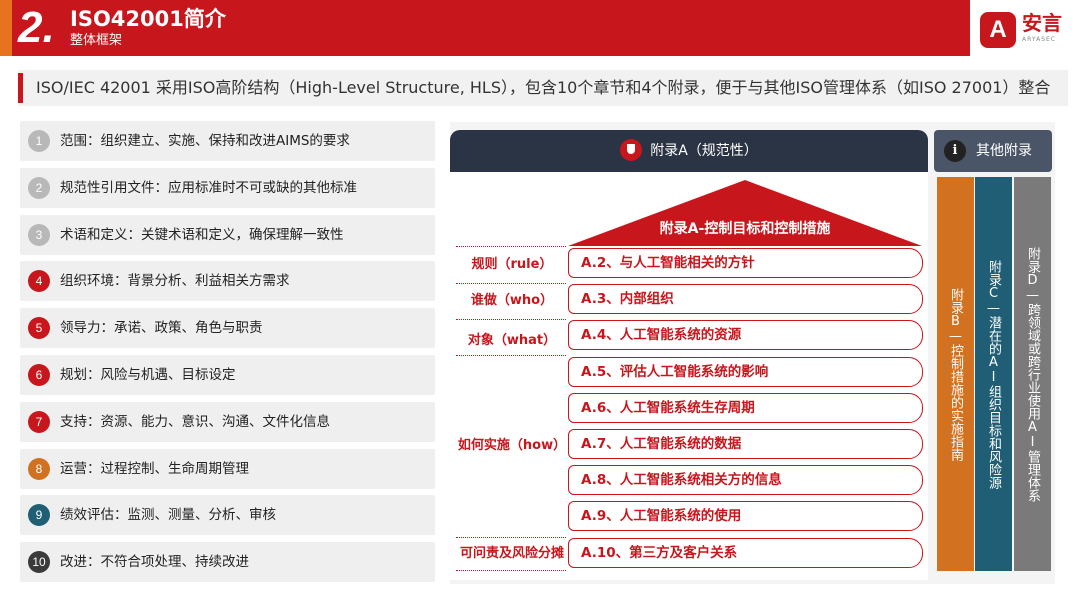 Image resolution: width=1080 pixels, height=589 pixels. What do you see at coordinates (39, 281) in the screenshot?
I see `chapter-number-badge: 4` at bounding box center [39, 281].